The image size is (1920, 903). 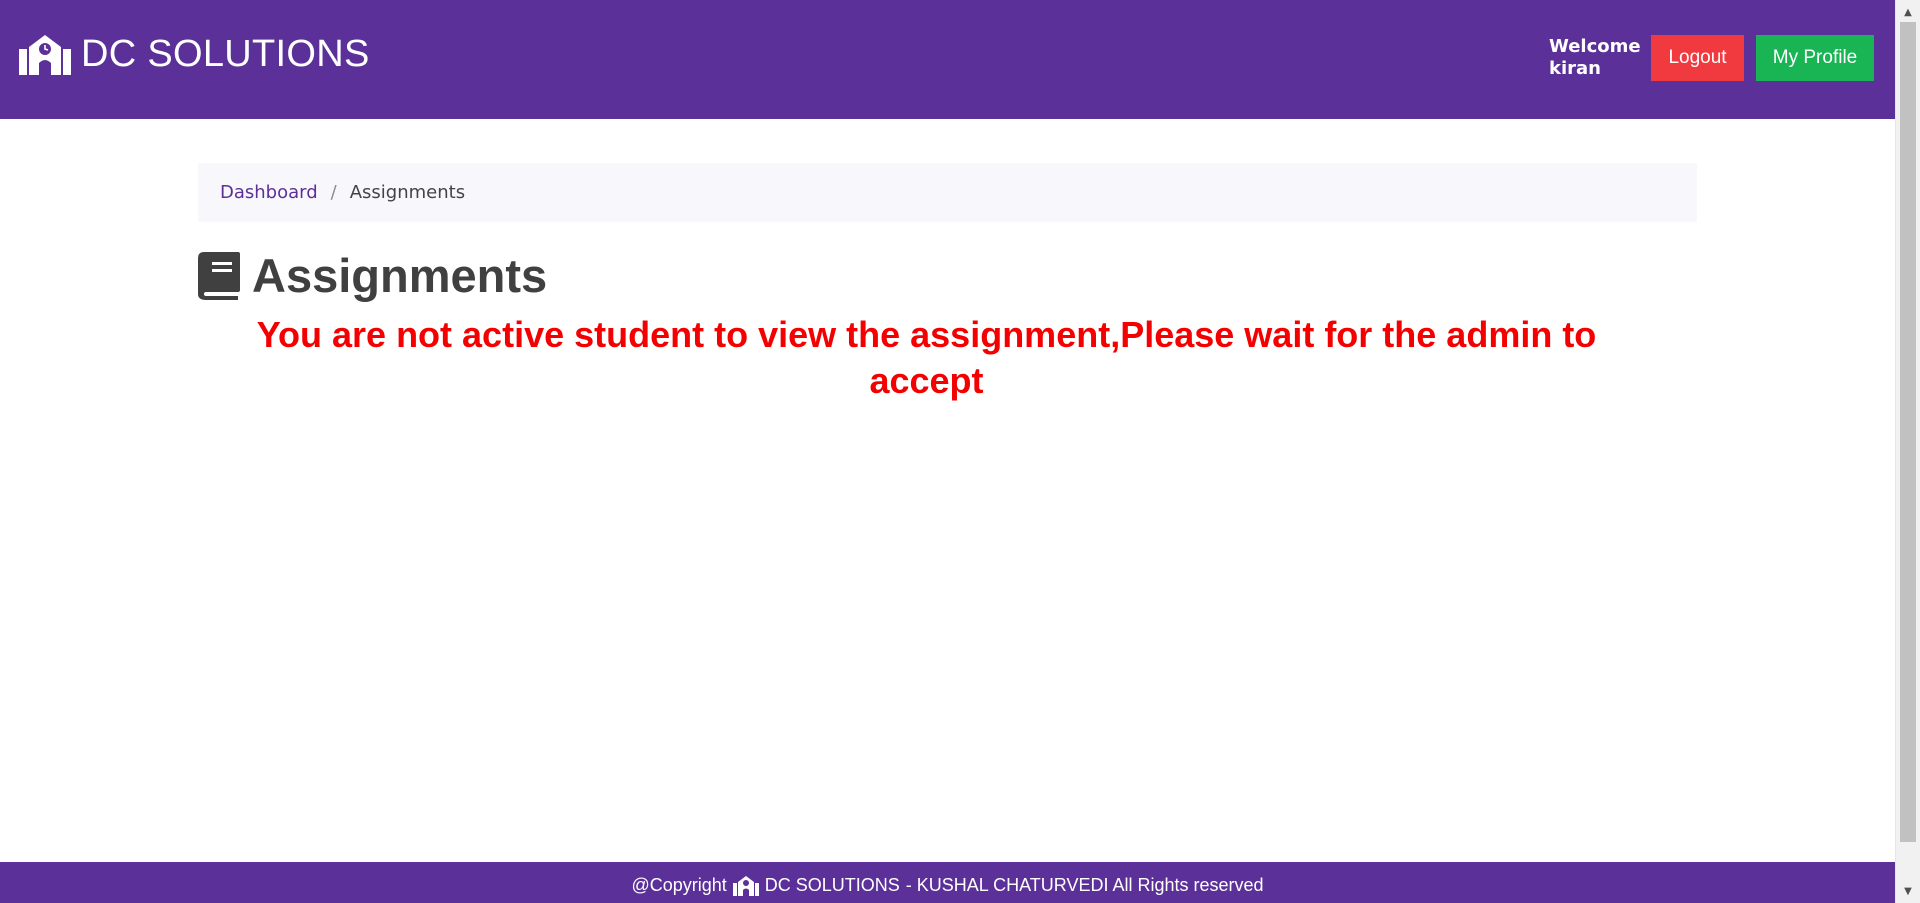 I want to click on brand-link: DC SOLUTIONS, so click(x=194, y=54).